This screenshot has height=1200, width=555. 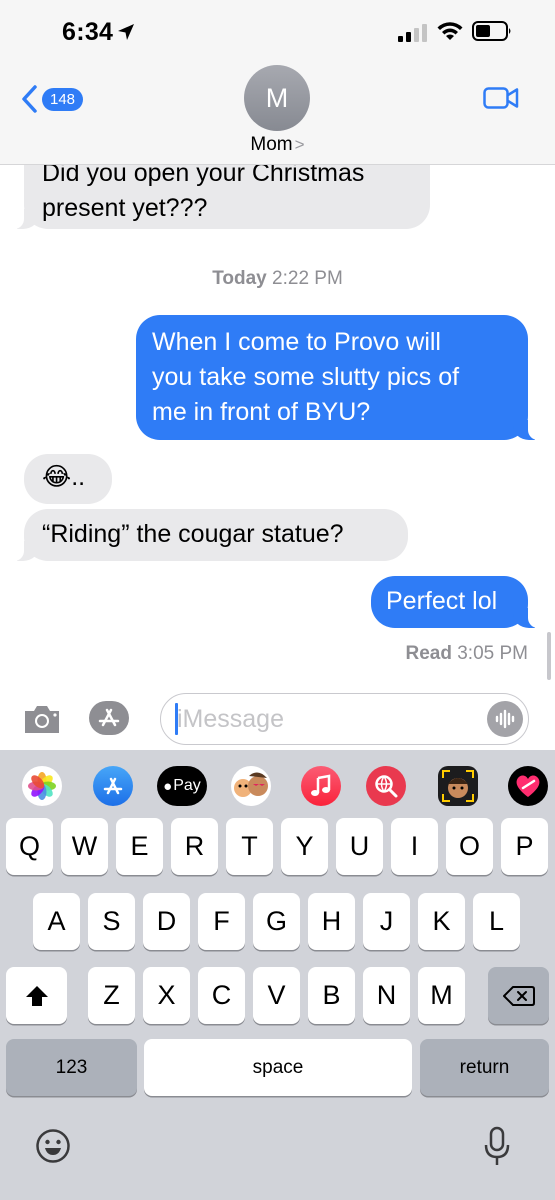 I want to click on avatar: M, so click(x=277, y=98).